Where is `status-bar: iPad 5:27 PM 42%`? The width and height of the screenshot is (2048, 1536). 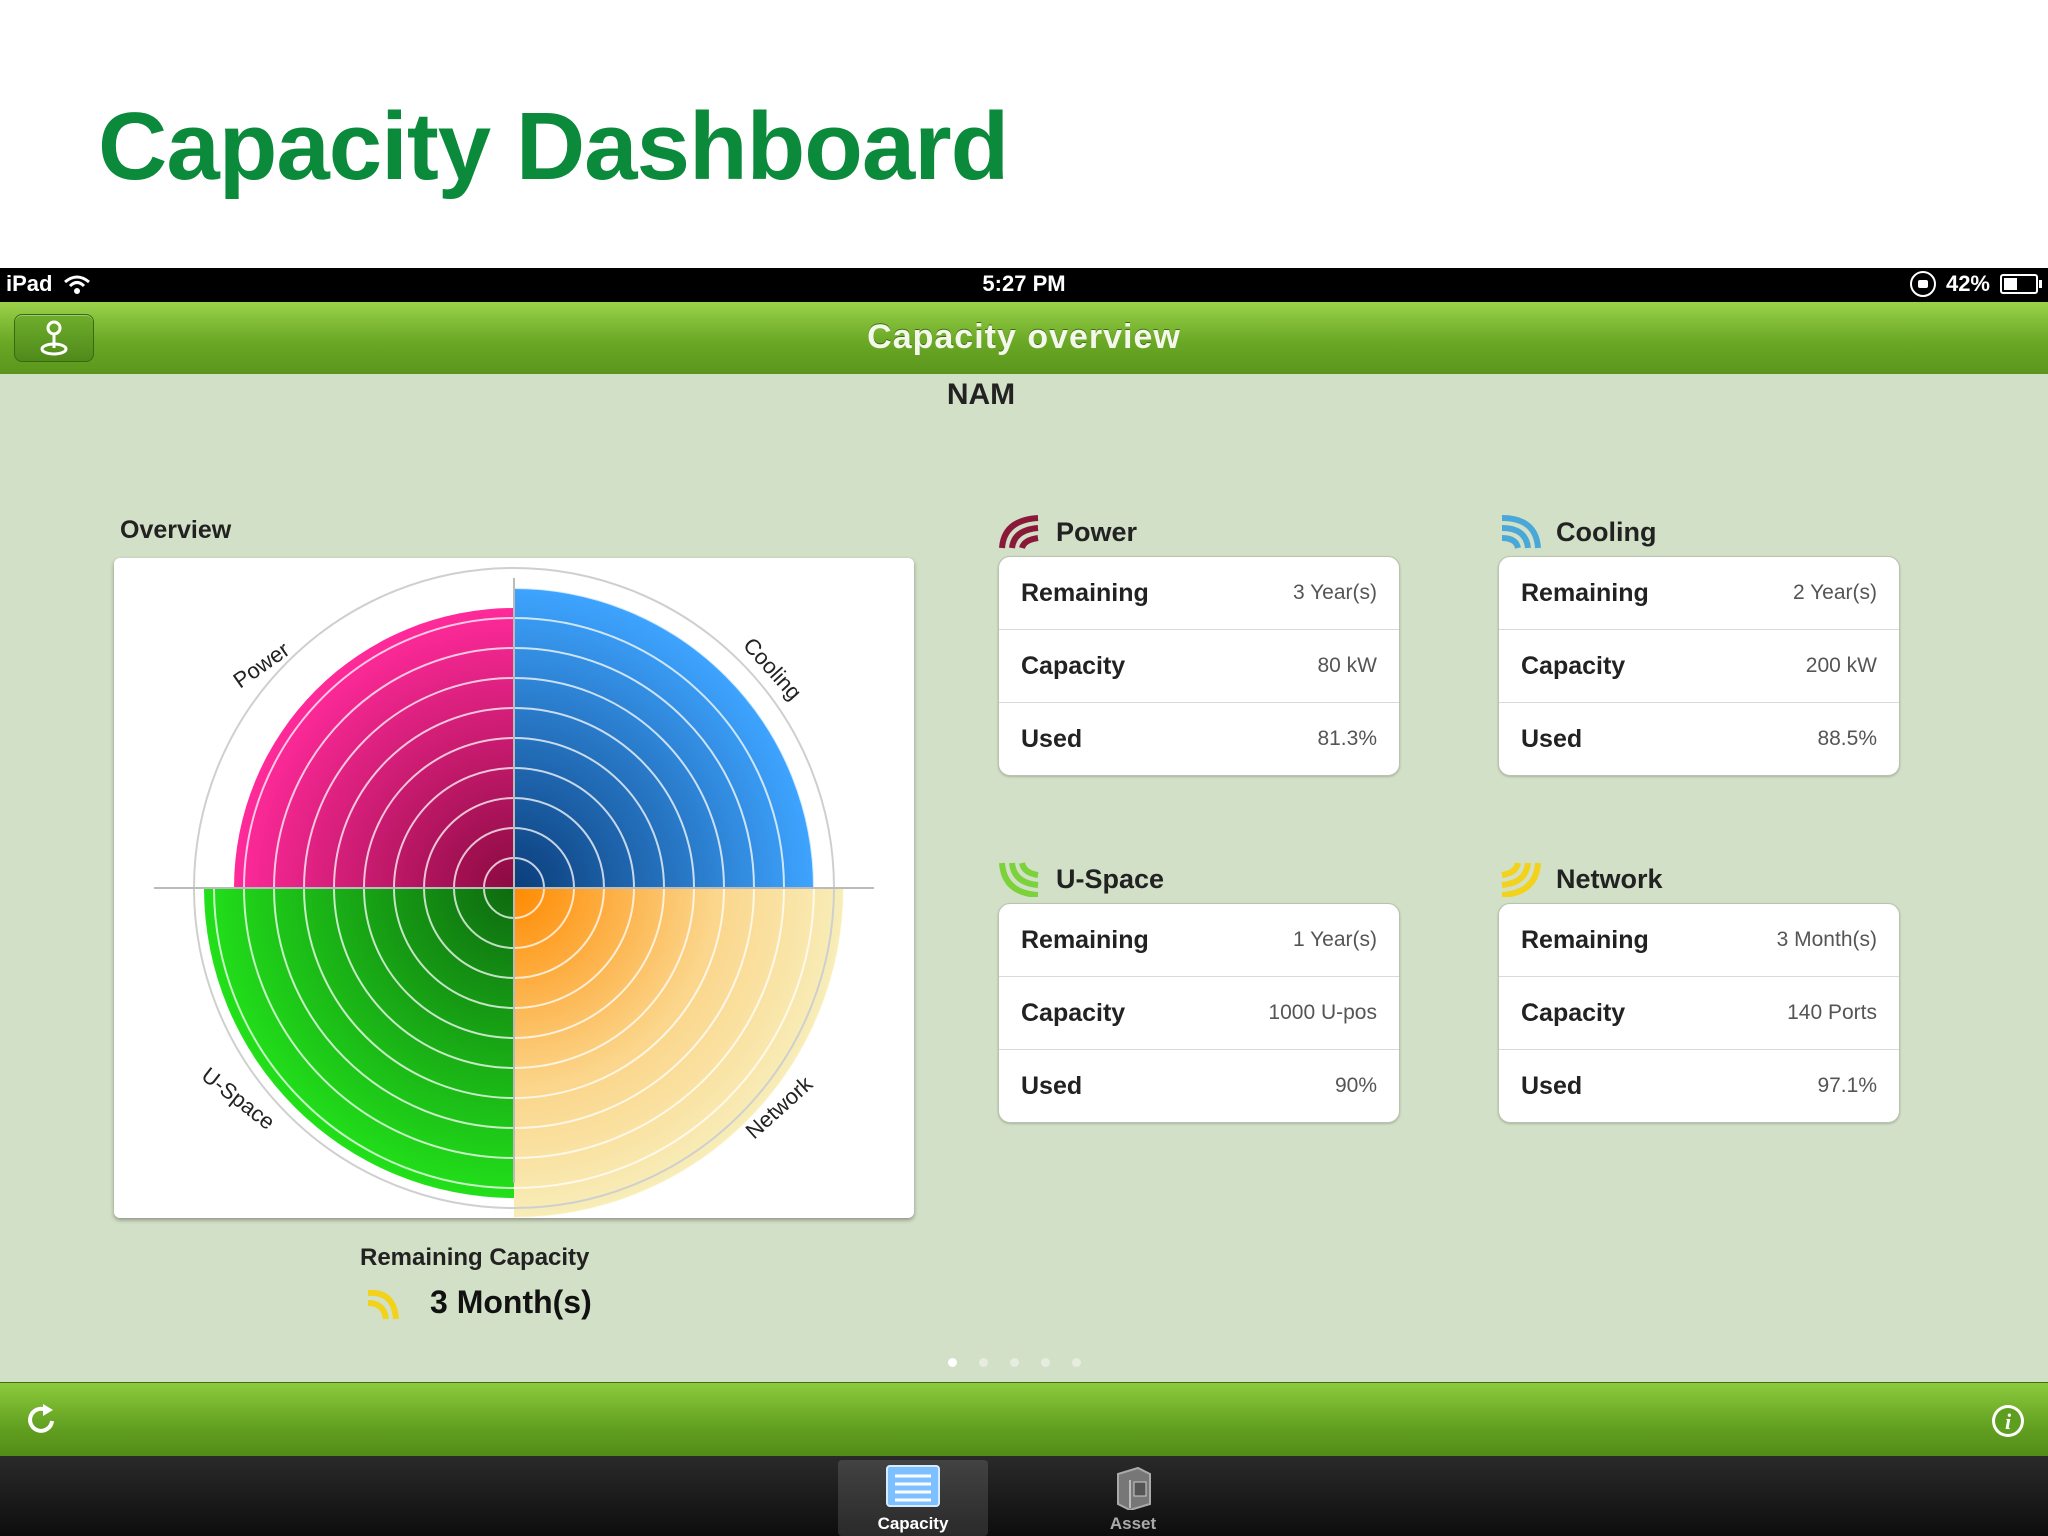
status-bar: iPad 5:27 PM 42% is located at coordinates (1024, 285).